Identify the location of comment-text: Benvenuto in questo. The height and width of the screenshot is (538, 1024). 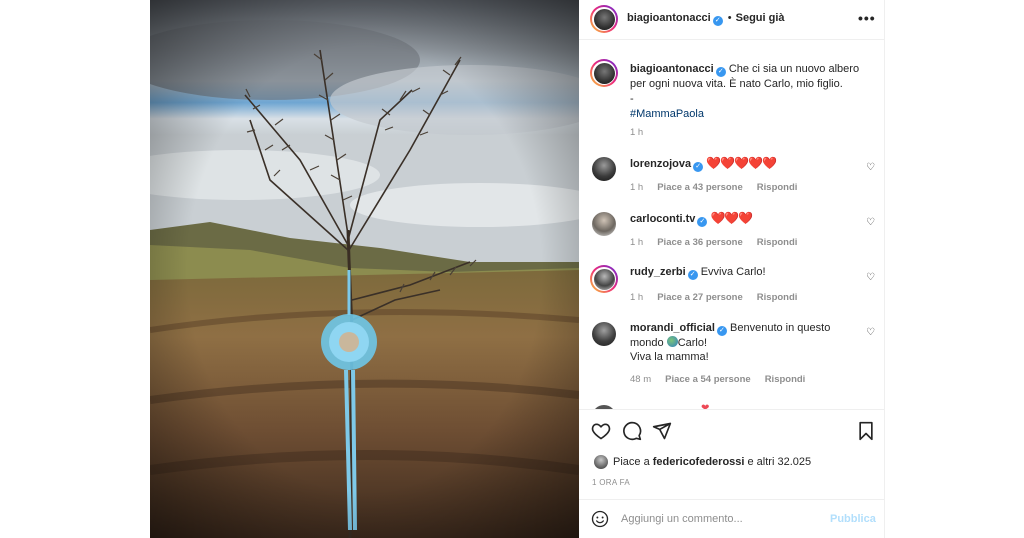
(780, 328).